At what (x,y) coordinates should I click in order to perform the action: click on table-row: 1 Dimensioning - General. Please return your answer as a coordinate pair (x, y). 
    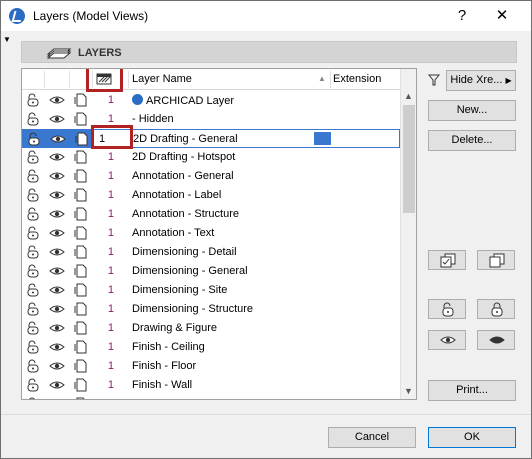
    Looking at the image, I should click on (211, 271).